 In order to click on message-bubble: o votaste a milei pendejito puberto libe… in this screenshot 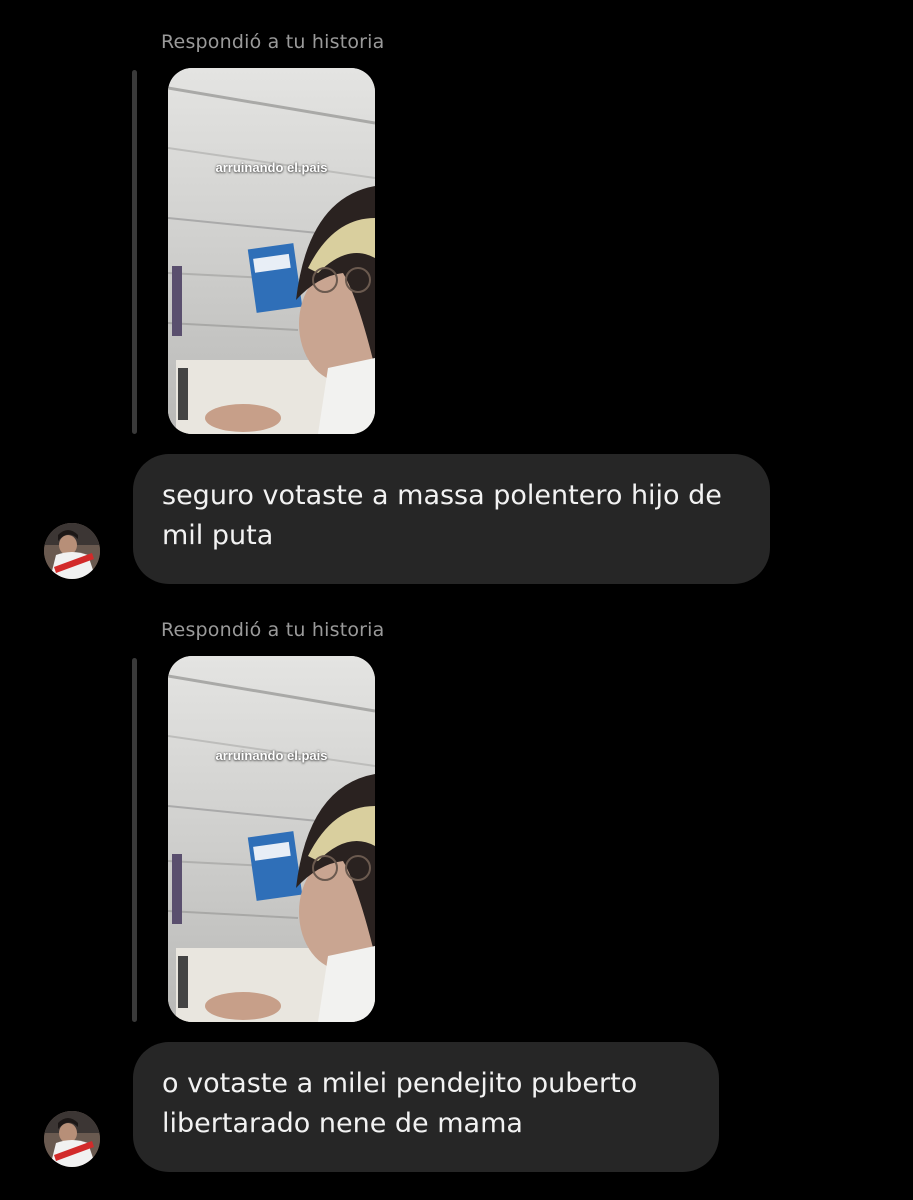, I will do `click(426, 1107)`.